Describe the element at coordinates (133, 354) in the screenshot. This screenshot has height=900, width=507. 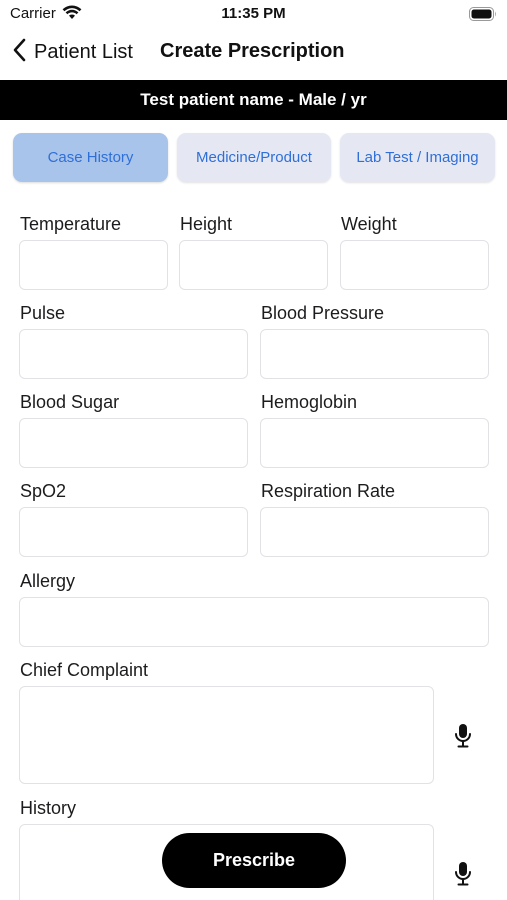
I see `pulse-field` at that location.